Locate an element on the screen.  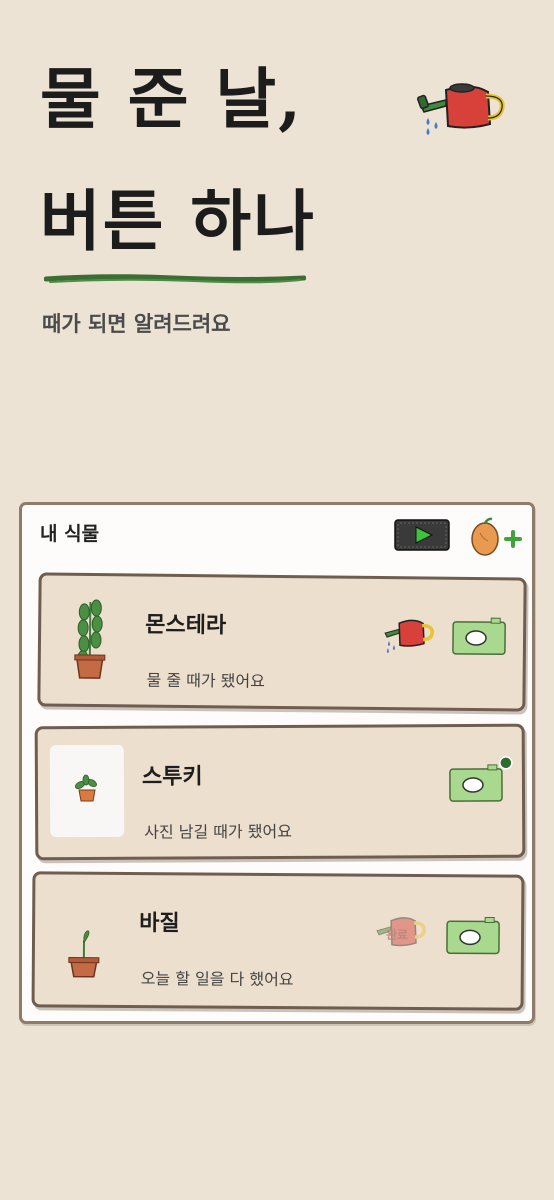
subtitle: 때가 되면 알려드려요 is located at coordinates (136, 324).